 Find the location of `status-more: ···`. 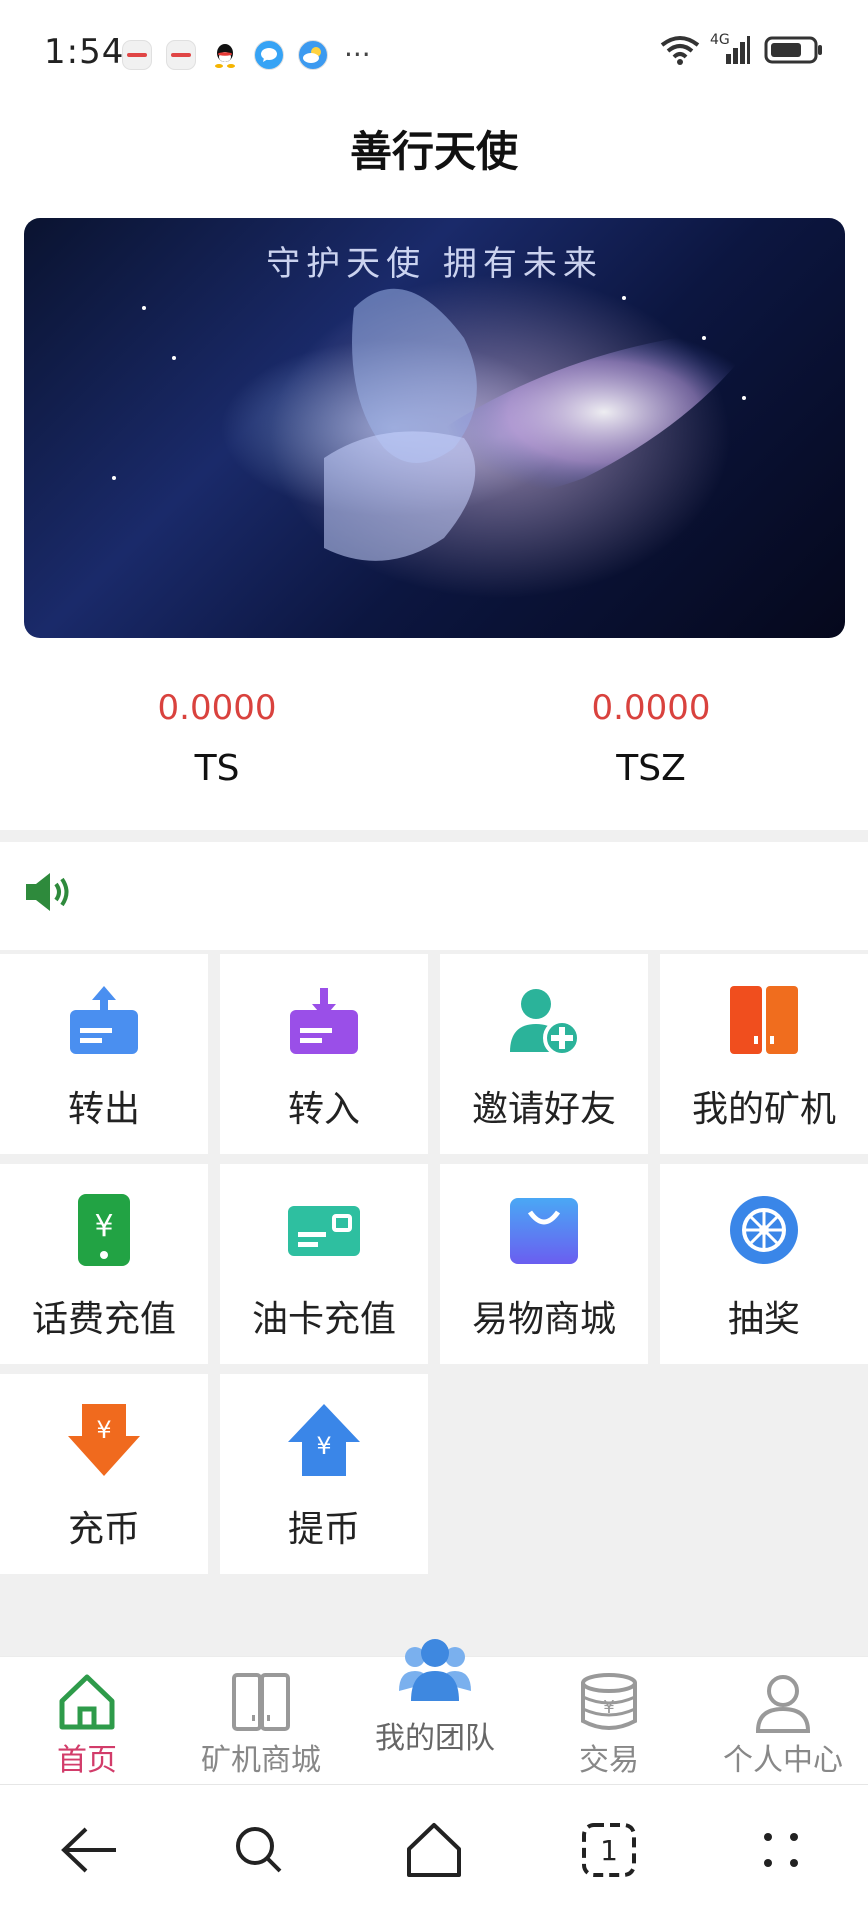

status-more: ··· is located at coordinates (357, 54).